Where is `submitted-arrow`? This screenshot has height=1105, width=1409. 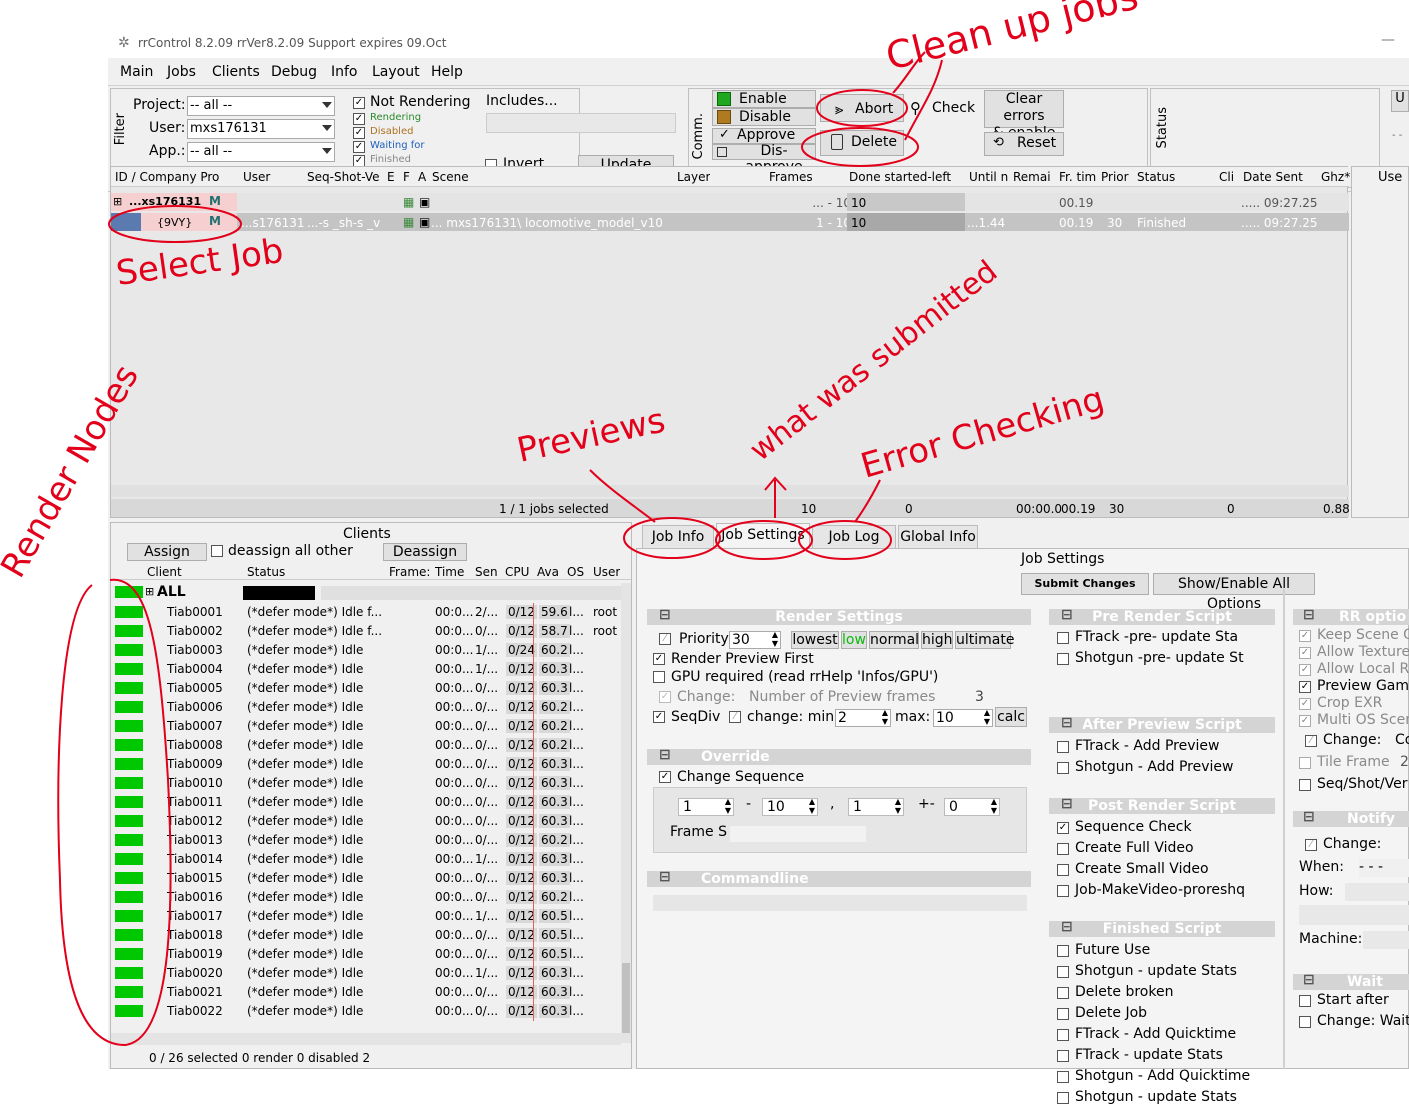
submitted-arrow is located at coordinates (775, 497).